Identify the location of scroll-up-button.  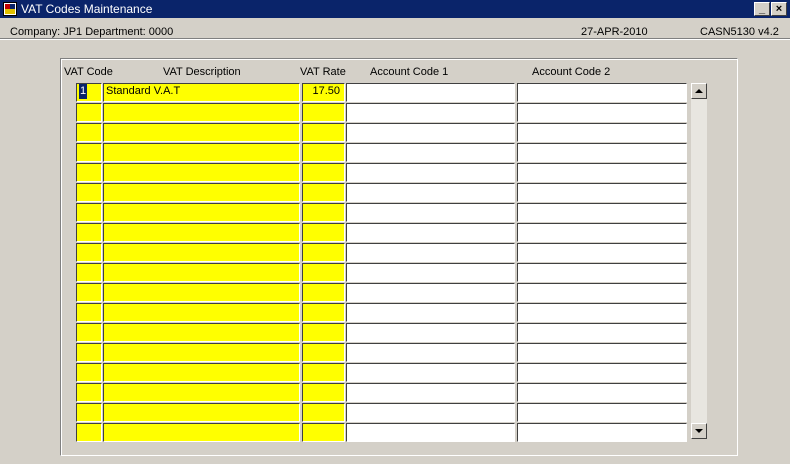
(699, 91).